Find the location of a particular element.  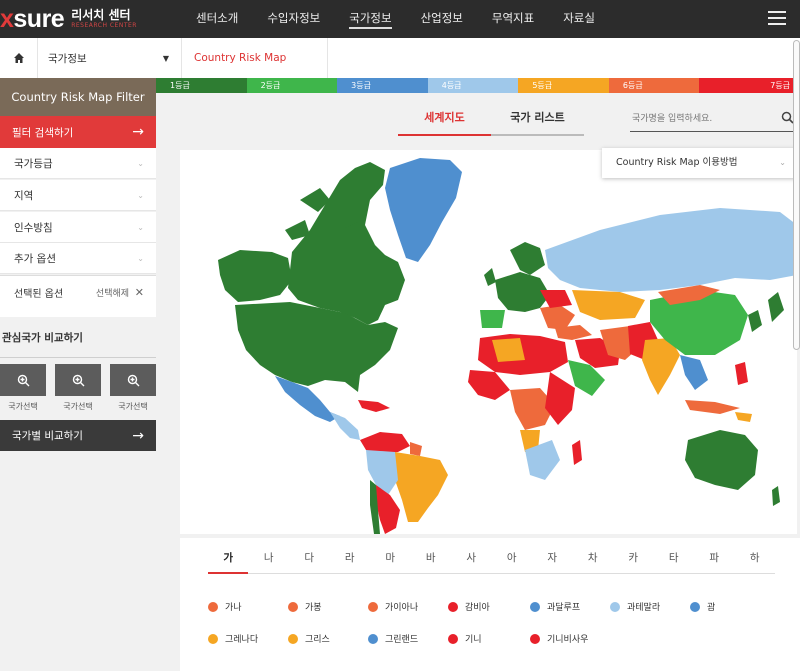

country-item: 감비아 is located at coordinates (469, 606).